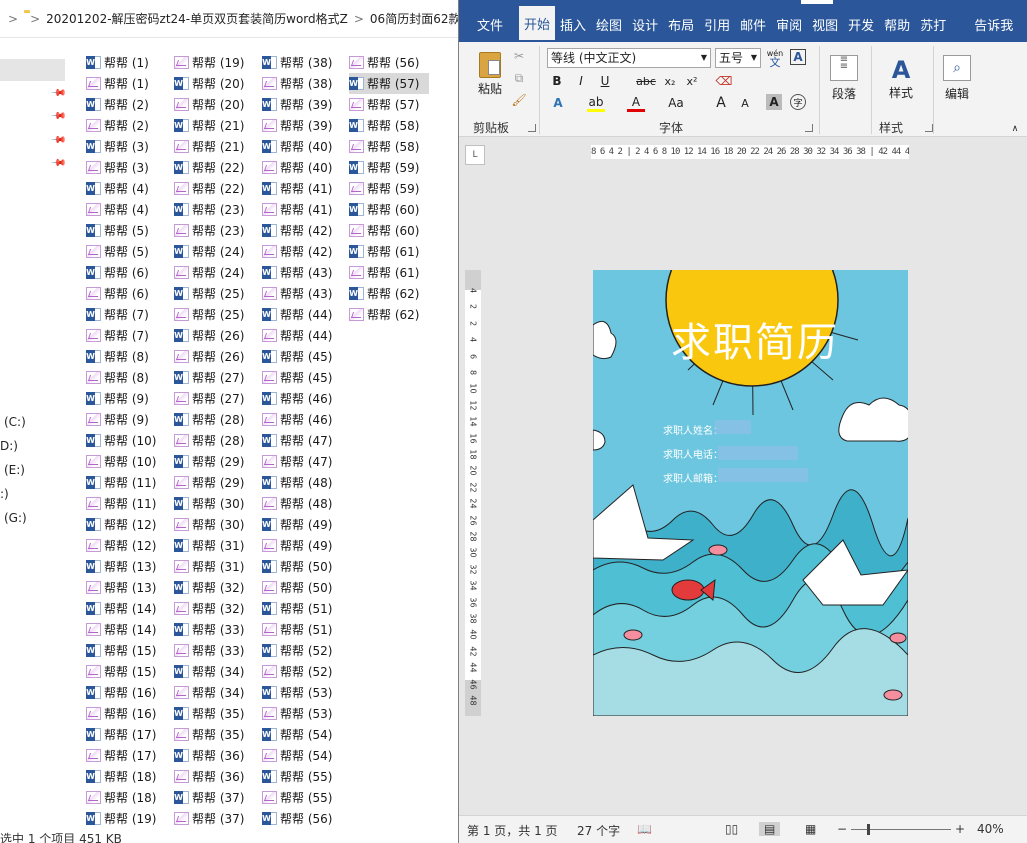 This screenshot has width=1027, height=843. What do you see at coordinates (724, 81) in the screenshot?
I see `clear-format-icon: ⌫` at bounding box center [724, 81].